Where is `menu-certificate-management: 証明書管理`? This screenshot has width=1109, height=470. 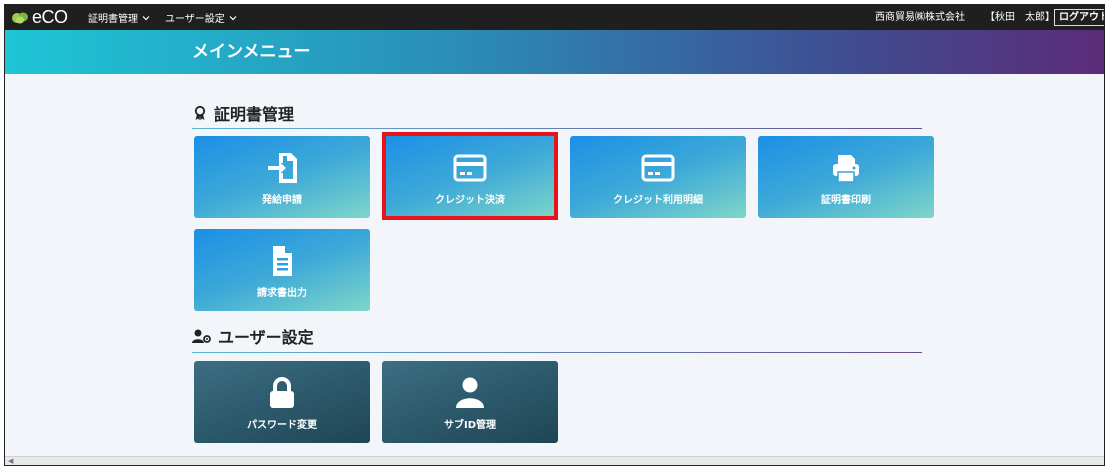 menu-certificate-management: 証明書管理 is located at coordinates (119, 17).